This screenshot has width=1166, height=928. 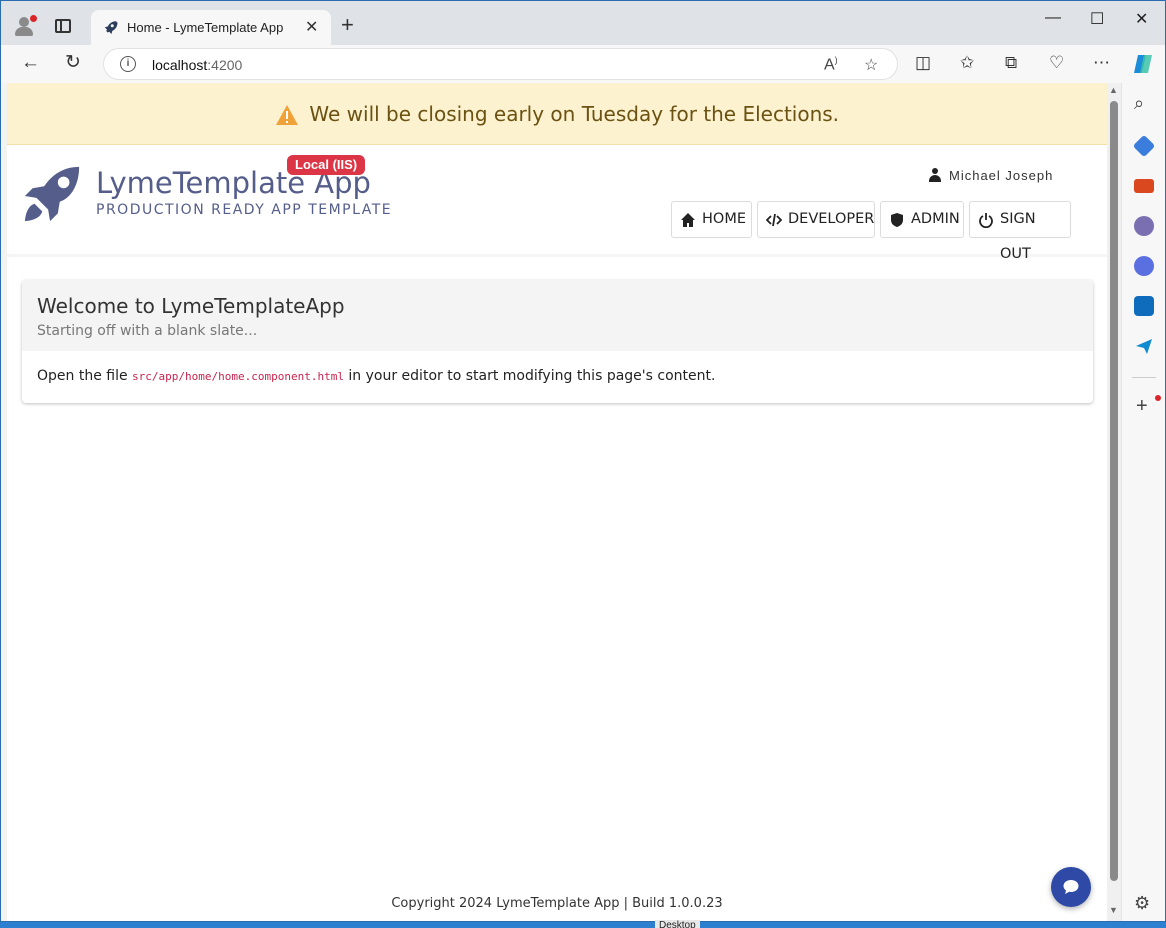 I want to click on sign-out-button-label: SIGN OUT, so click(x=1018, y=236).